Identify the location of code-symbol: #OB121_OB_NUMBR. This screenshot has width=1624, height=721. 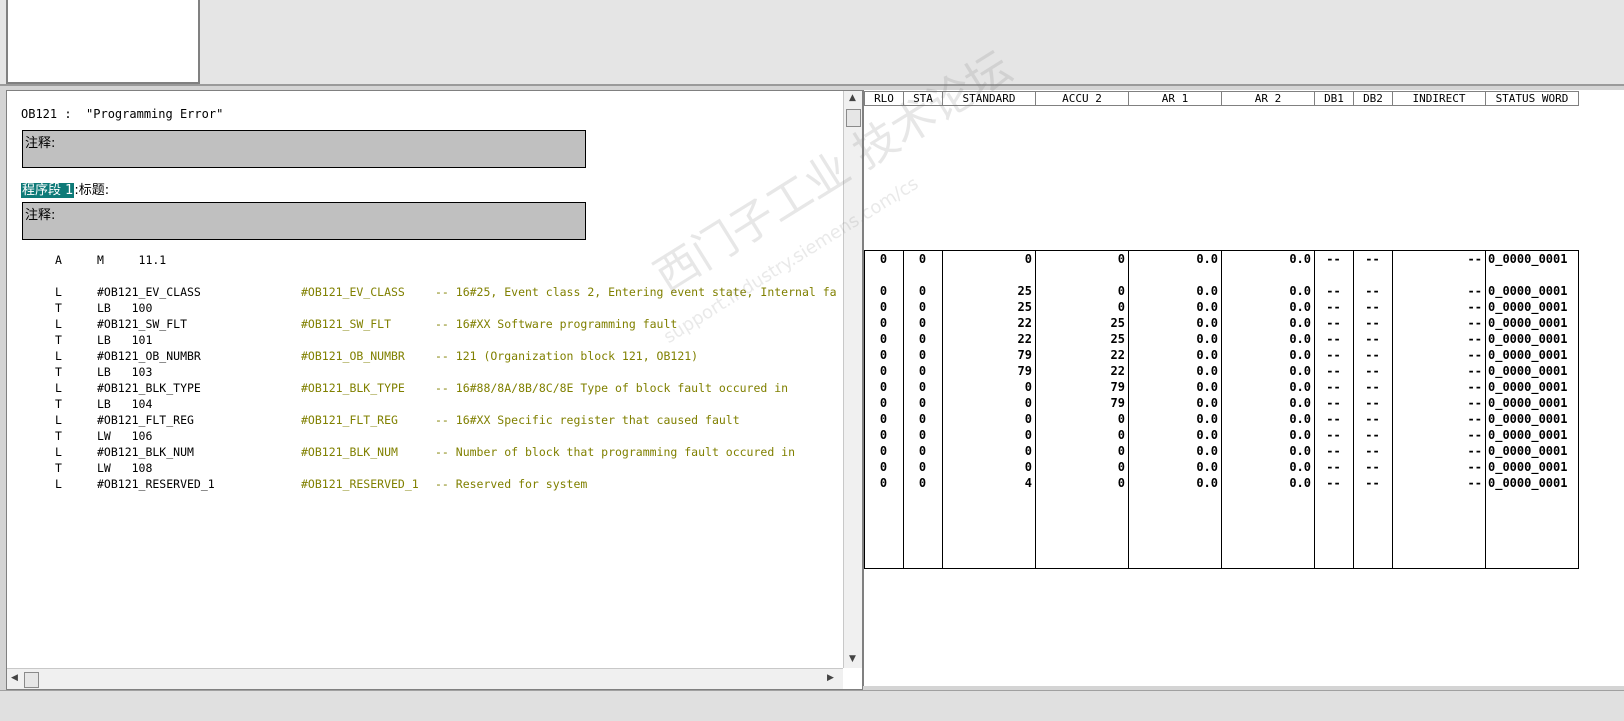
(353, 356).